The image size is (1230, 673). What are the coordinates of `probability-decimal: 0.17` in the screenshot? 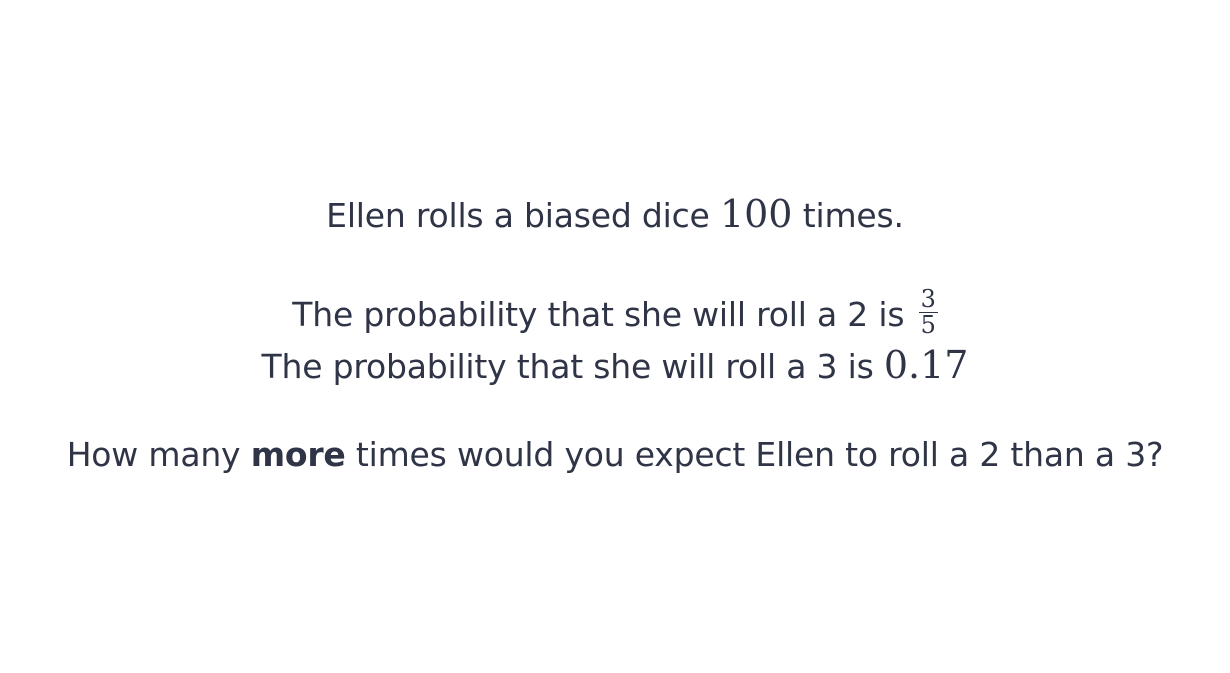 It's located at (926, 365).